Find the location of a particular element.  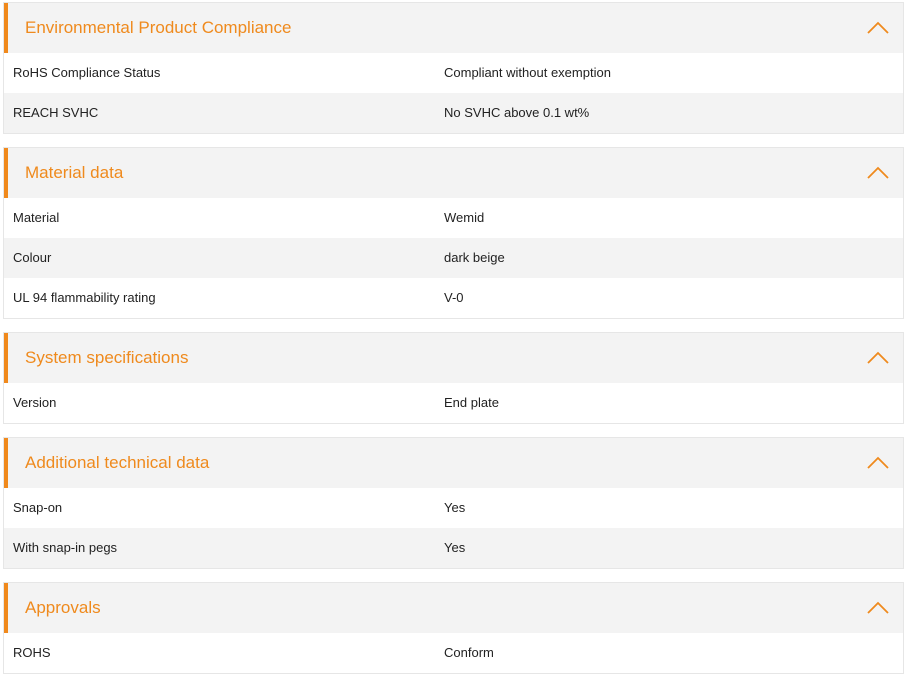

section-title: Environmental Product Compliance is located at coordinates (158, 27).